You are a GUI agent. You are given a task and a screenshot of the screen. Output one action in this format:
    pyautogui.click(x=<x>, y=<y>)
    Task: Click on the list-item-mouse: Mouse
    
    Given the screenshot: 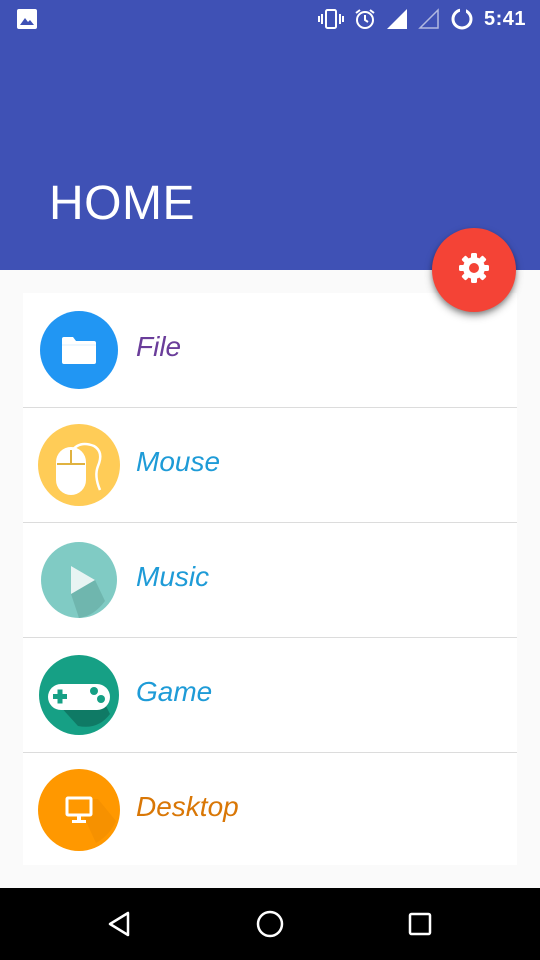 What is the action you would take?
    pyautogui.click(x=270, y=465)
    